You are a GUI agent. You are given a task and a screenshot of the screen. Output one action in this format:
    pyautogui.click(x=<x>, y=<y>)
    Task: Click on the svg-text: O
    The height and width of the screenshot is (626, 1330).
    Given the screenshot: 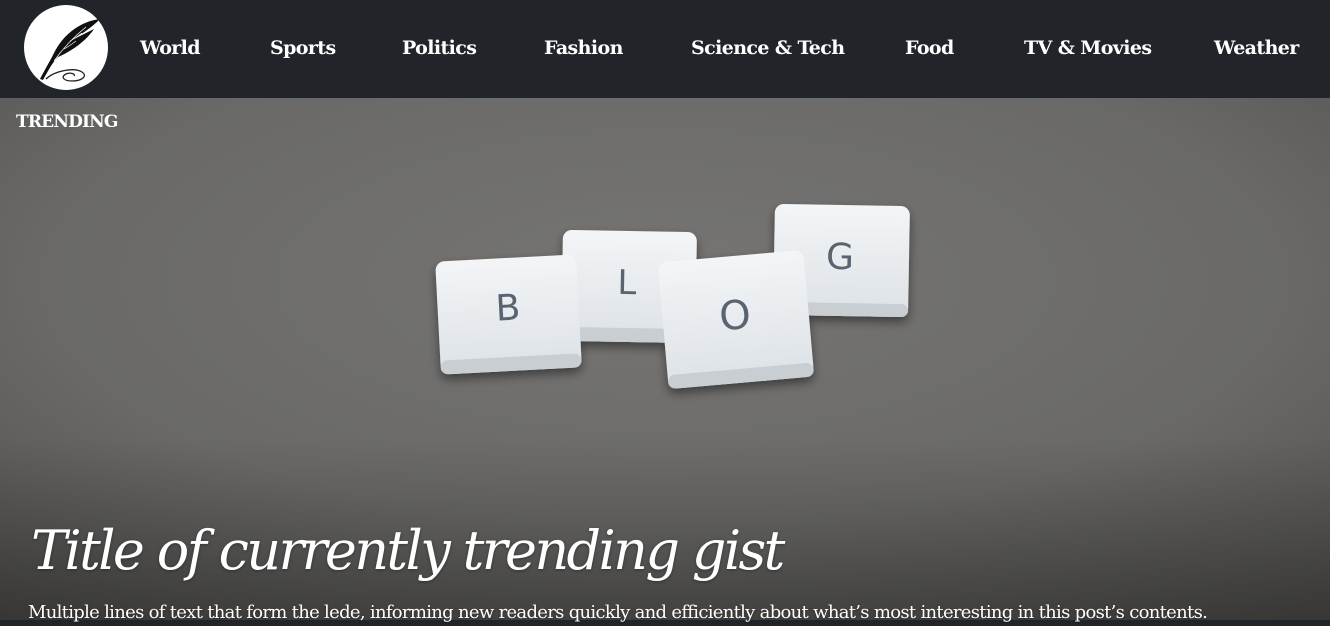 What is the action you would take?
    pyautogui.click(x=734, y=316)
    